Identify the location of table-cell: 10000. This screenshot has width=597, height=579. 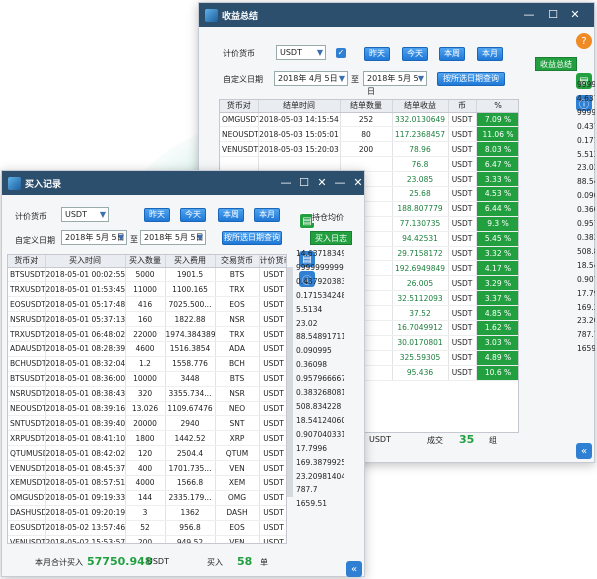
(145, 379).